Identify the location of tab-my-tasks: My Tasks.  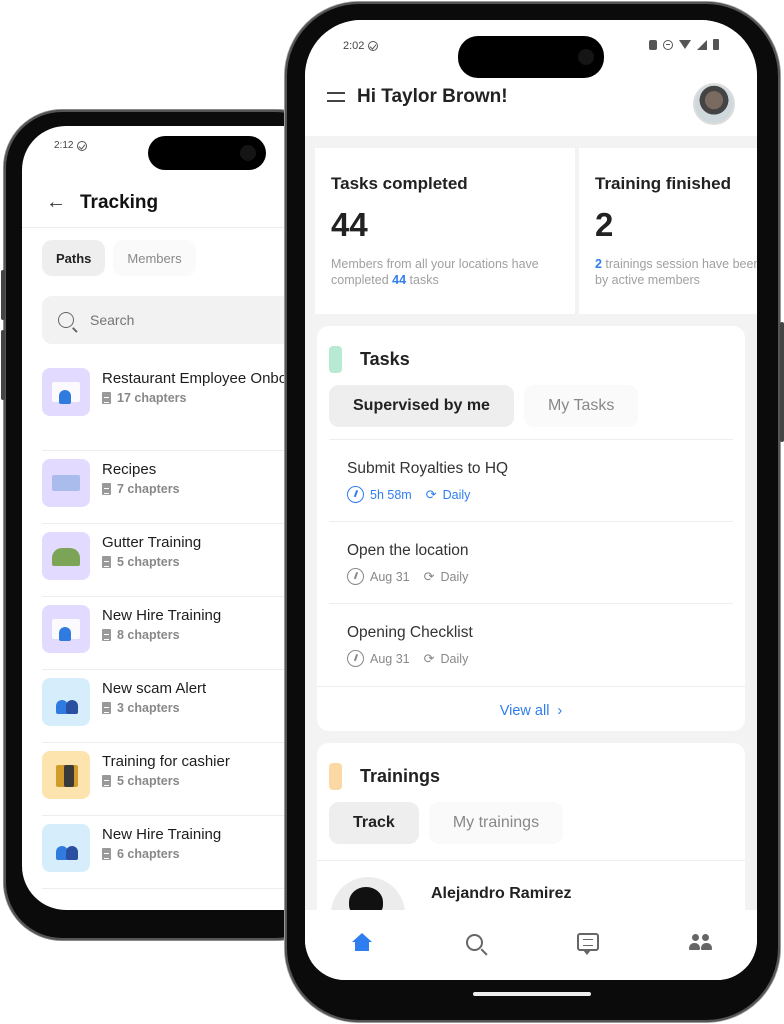
(581, 406).